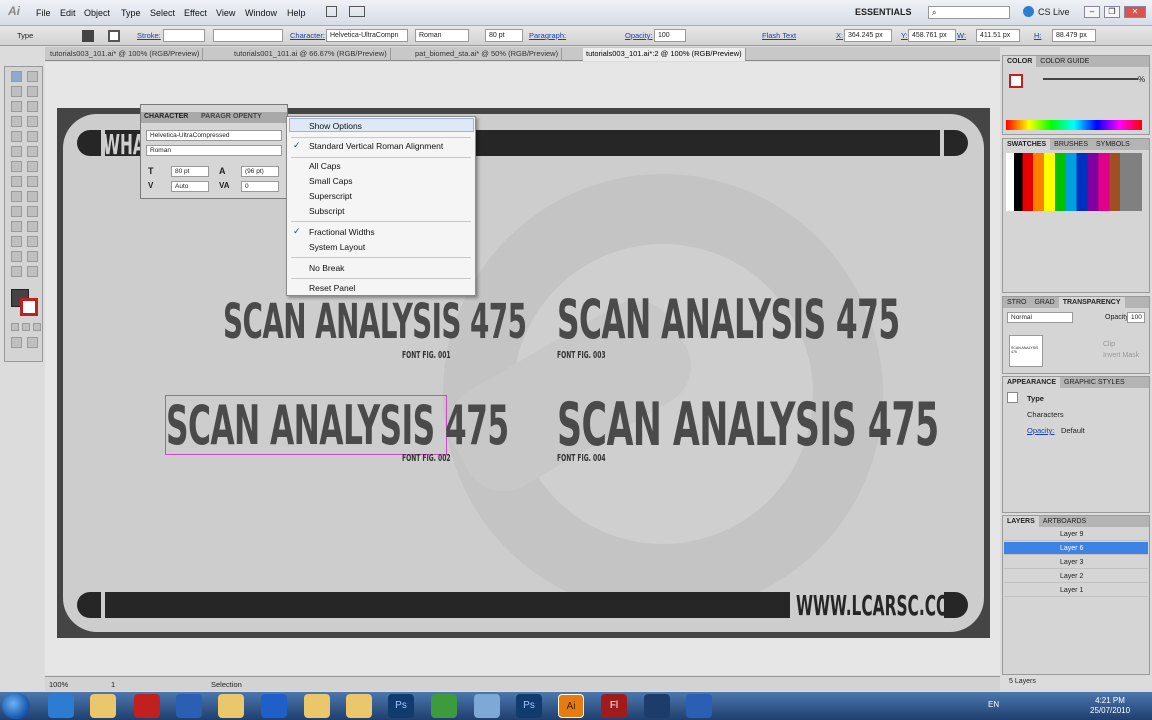 This screenshot has height=720, width=1152. I want to click on gradient-tool-icon, so click(32, 211).